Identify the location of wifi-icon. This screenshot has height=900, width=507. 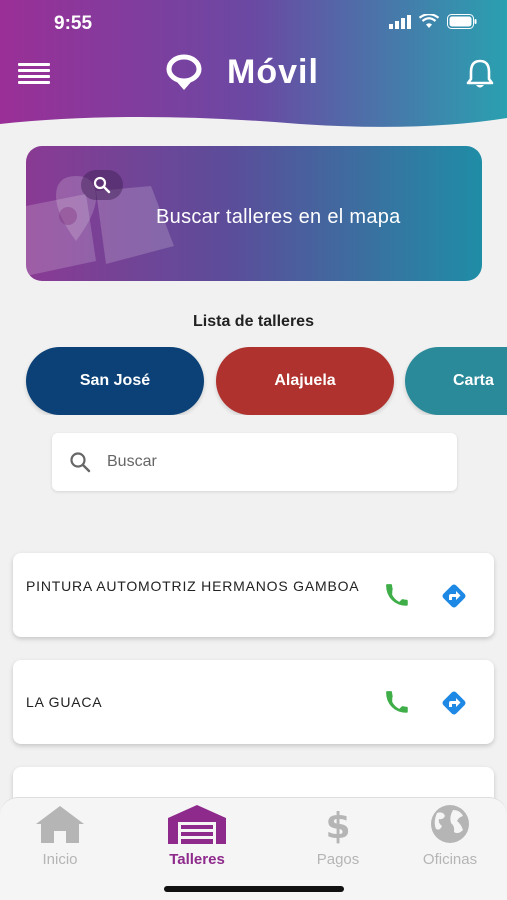
(429, 21).